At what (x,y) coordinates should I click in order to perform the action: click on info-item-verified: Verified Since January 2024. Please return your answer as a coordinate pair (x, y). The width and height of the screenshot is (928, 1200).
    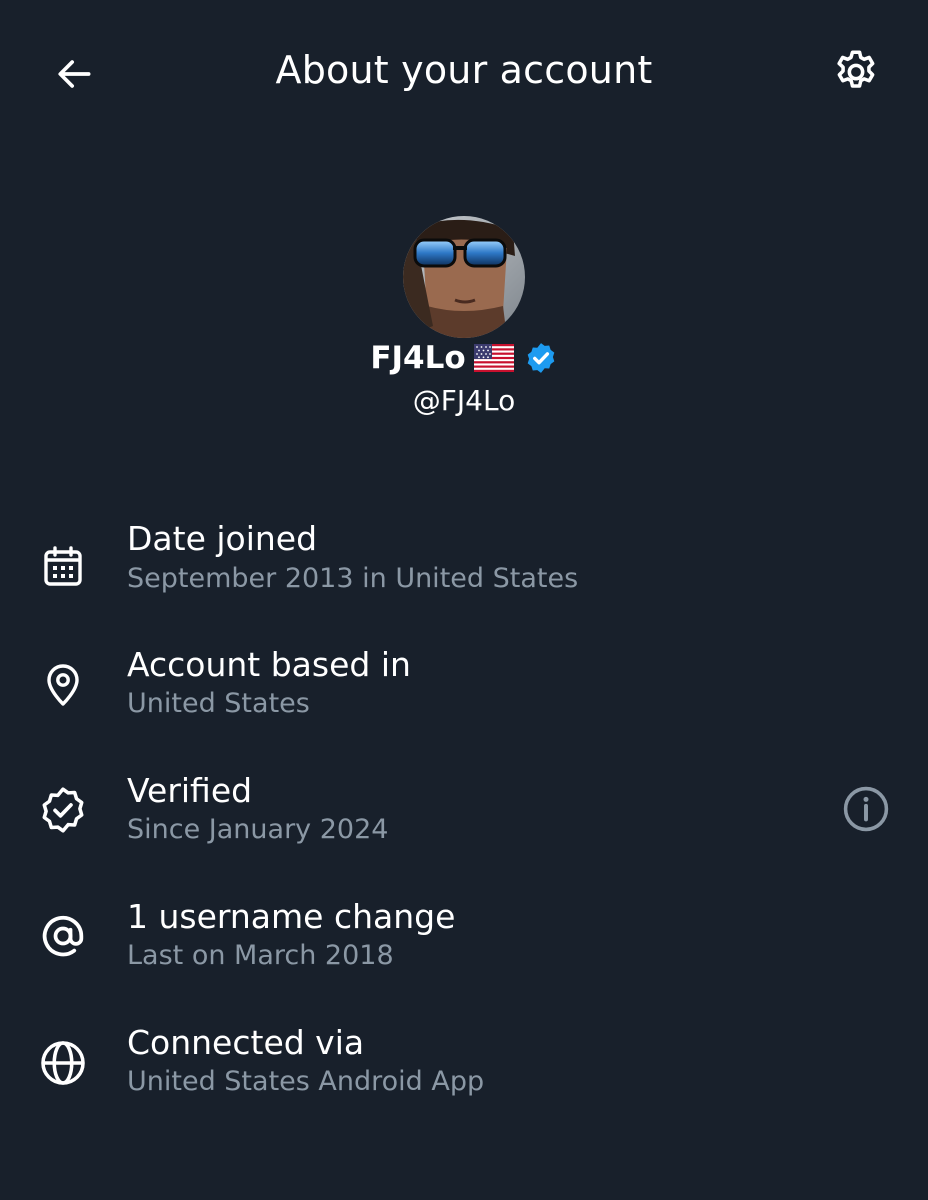
    Looking at the image, I should click on (464, 819).